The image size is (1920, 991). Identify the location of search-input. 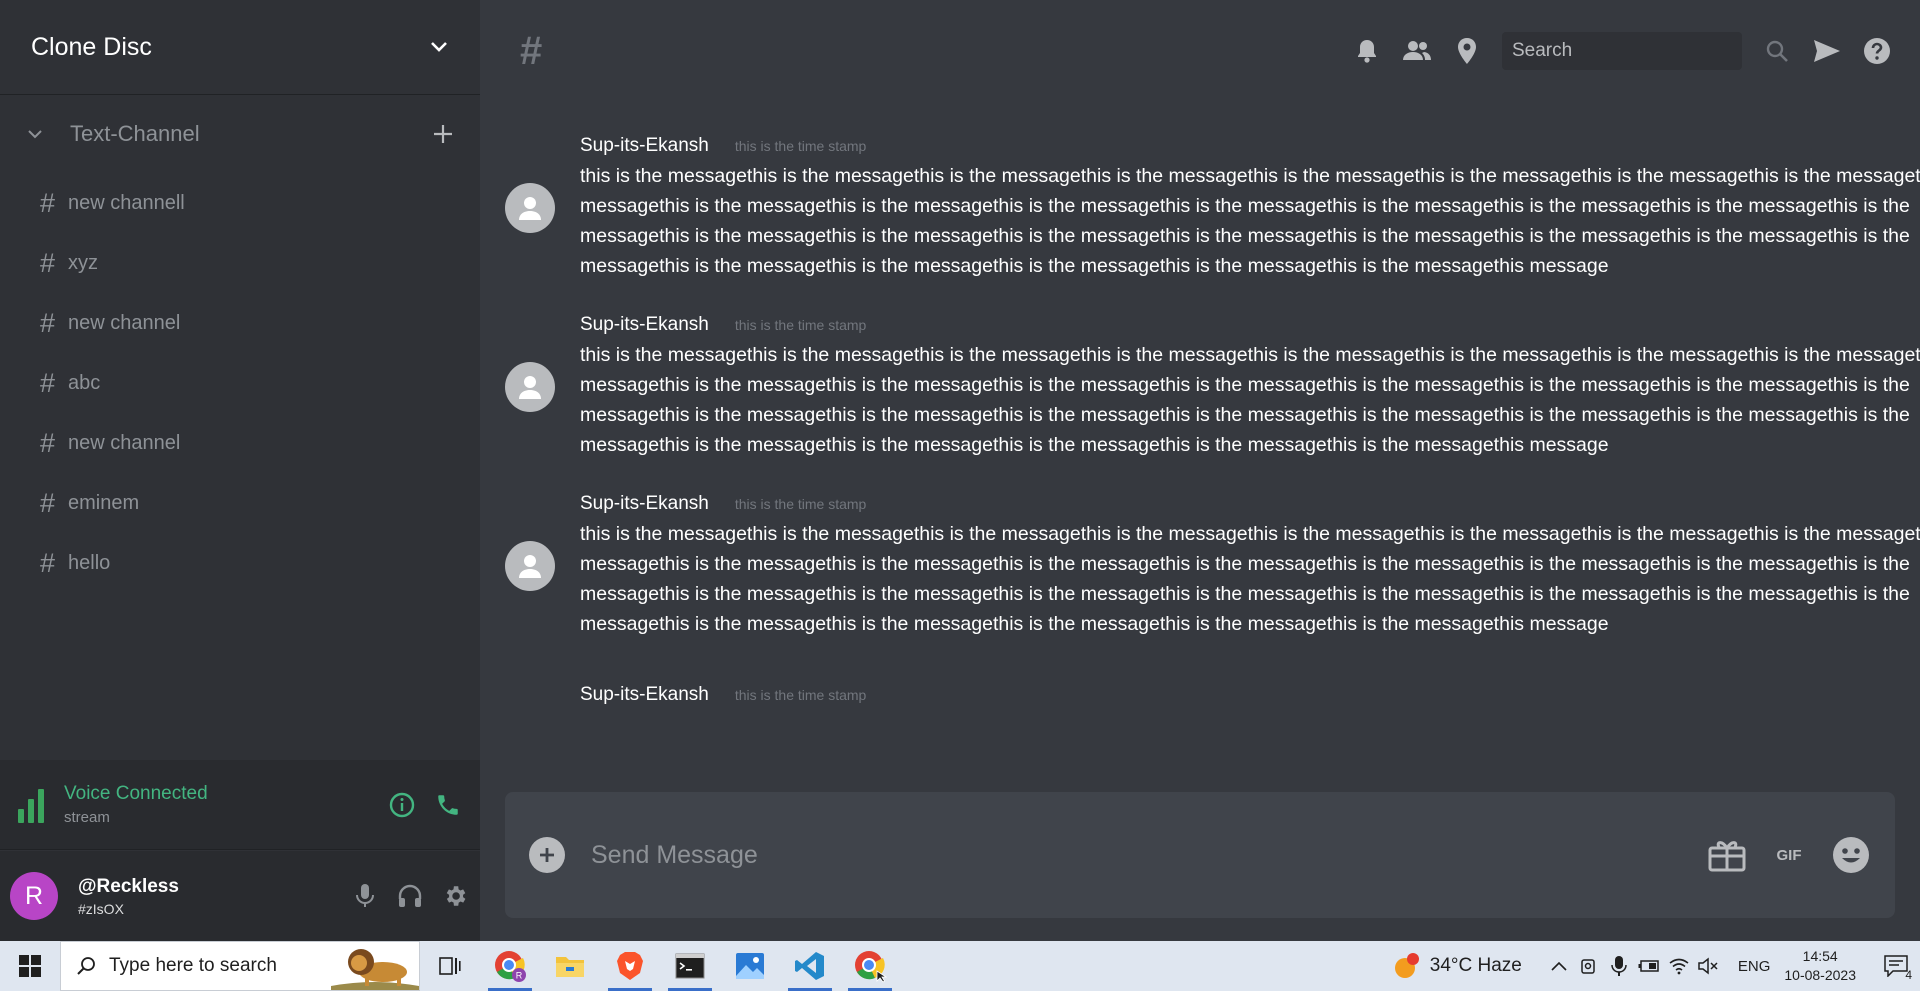
(1587, 51).